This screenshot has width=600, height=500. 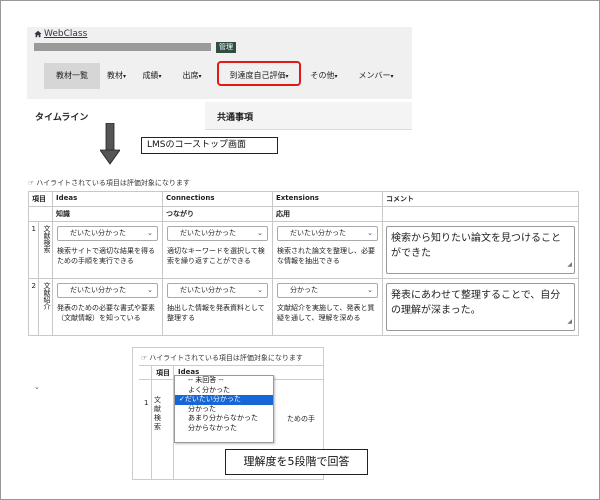 I want to click on rating-select: 分かった ⌄, so click(x=327, y=290).